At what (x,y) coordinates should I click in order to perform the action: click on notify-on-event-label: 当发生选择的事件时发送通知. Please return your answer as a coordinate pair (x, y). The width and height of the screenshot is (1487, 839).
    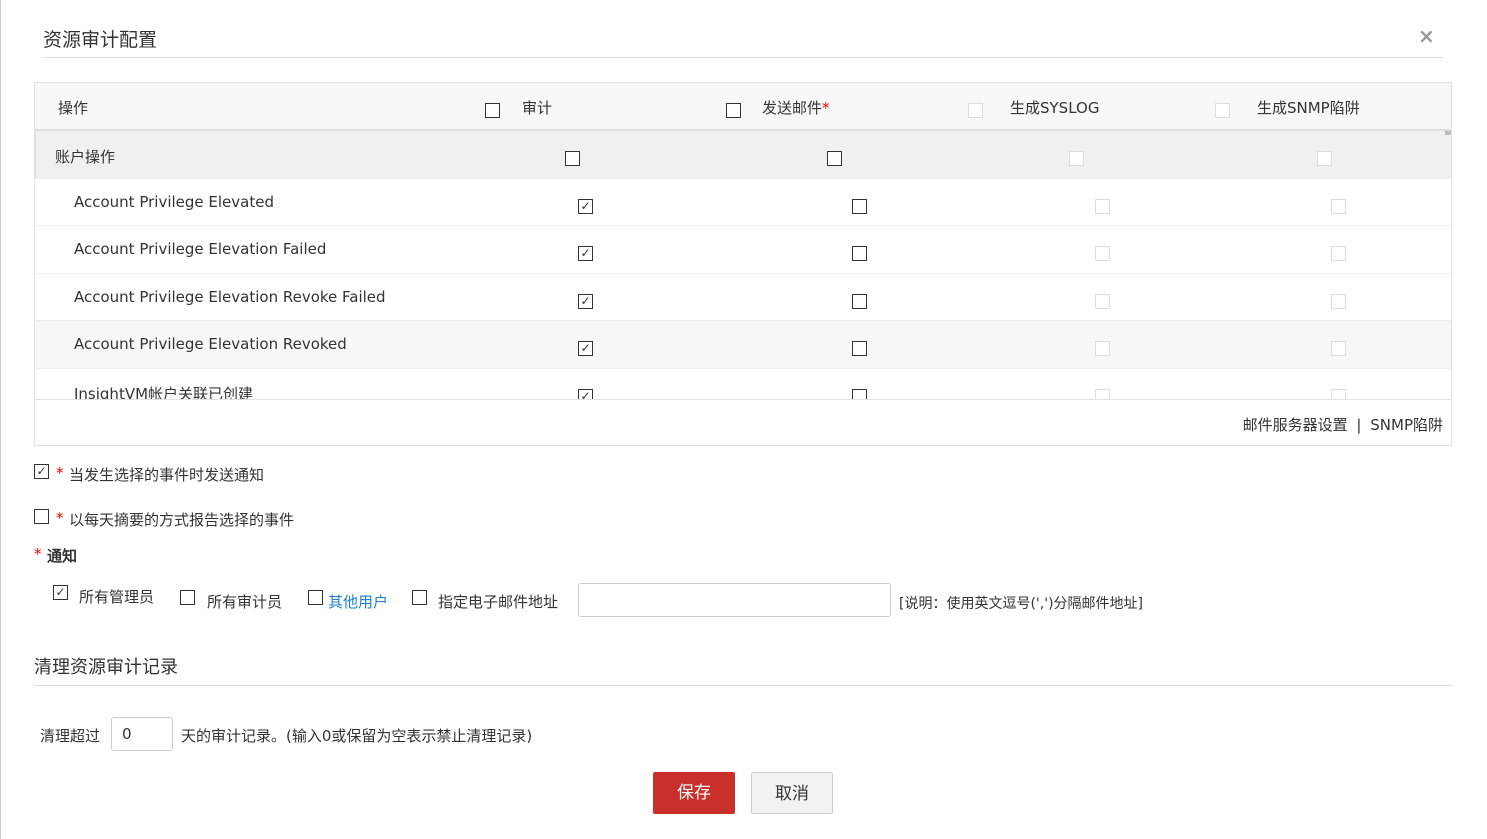
    Looking at the image, I should click on (167, 475).